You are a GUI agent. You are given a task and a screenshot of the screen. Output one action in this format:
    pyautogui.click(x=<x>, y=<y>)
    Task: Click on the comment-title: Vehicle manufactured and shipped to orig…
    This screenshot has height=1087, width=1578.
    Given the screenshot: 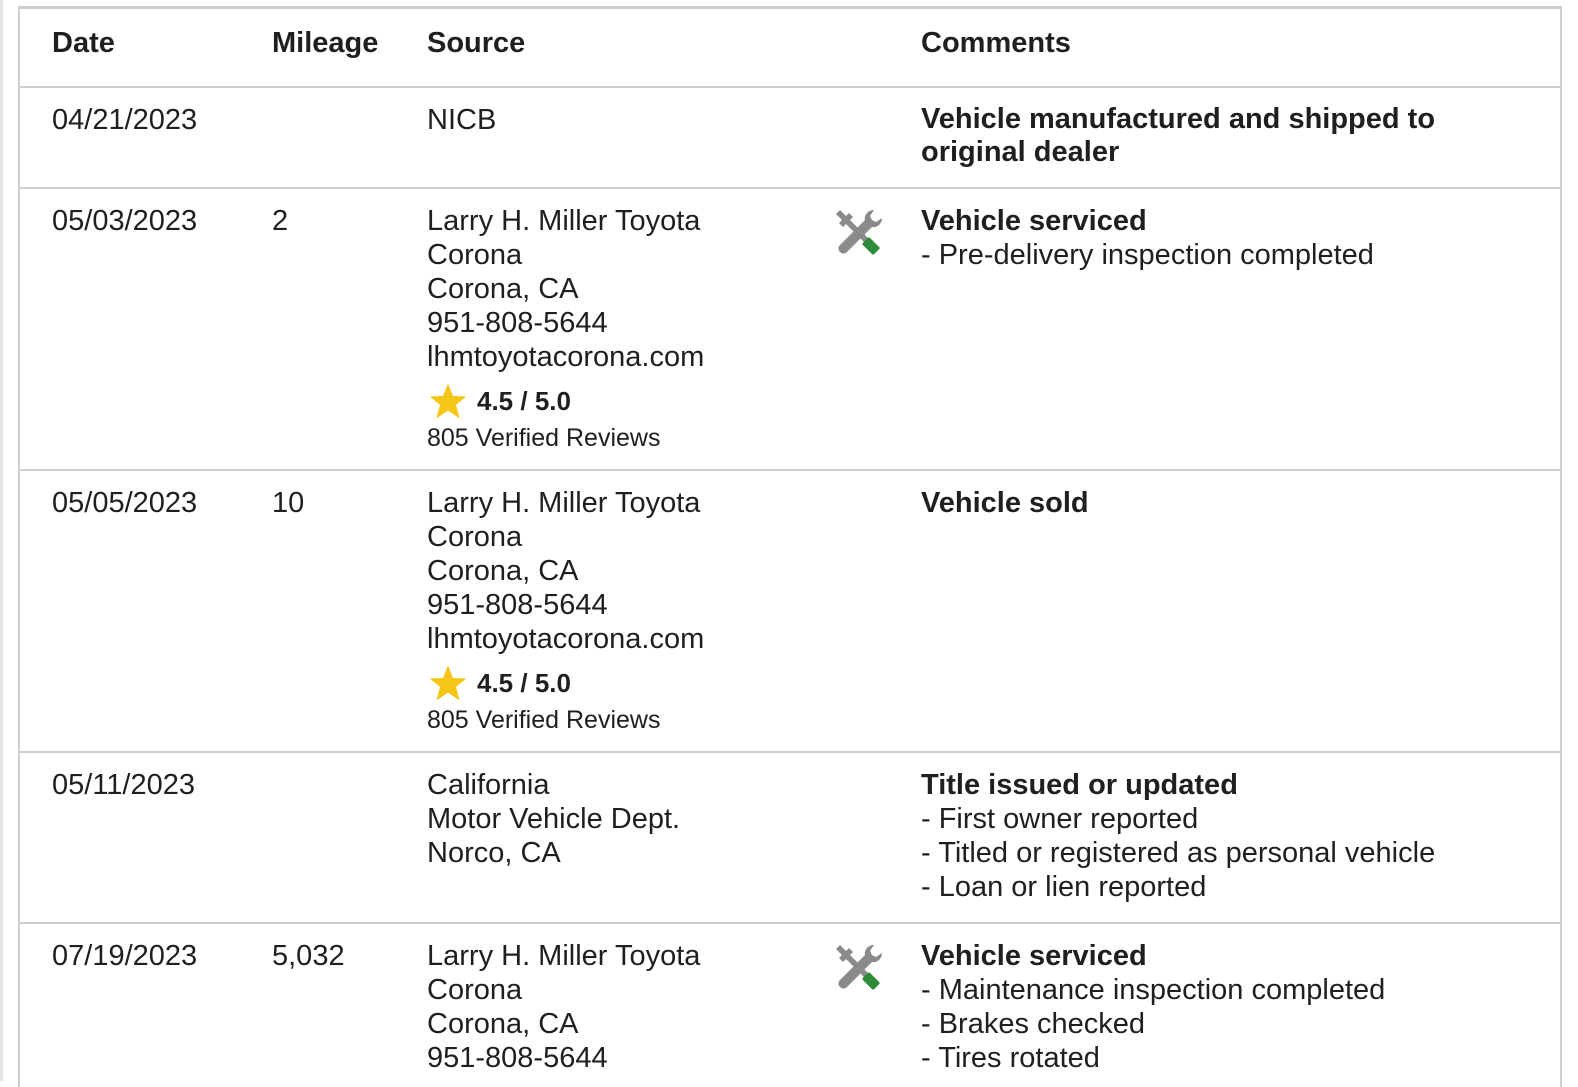 What is the action you would take?
    pyautogui.click(x=1178, y=135)
    